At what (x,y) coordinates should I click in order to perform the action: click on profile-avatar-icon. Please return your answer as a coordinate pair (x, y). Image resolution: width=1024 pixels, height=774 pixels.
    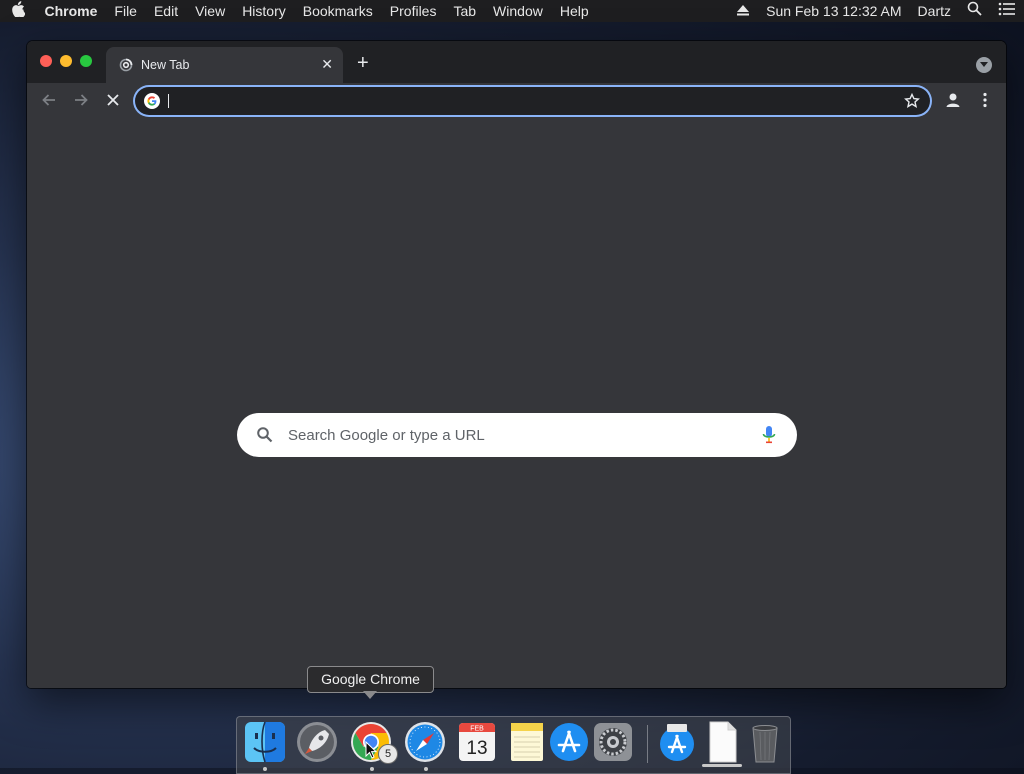
    Looking at the image, I should click on (953, 100).